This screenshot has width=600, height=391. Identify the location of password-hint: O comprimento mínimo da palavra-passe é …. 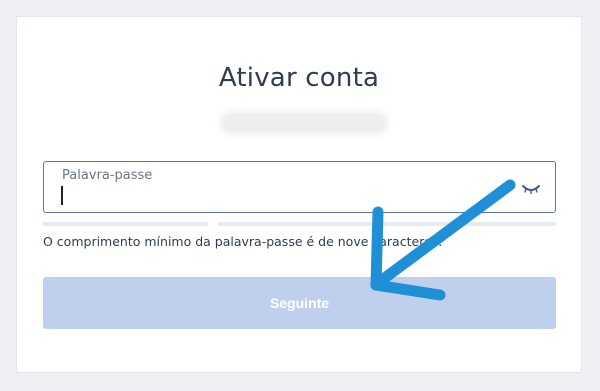
(243, 241).